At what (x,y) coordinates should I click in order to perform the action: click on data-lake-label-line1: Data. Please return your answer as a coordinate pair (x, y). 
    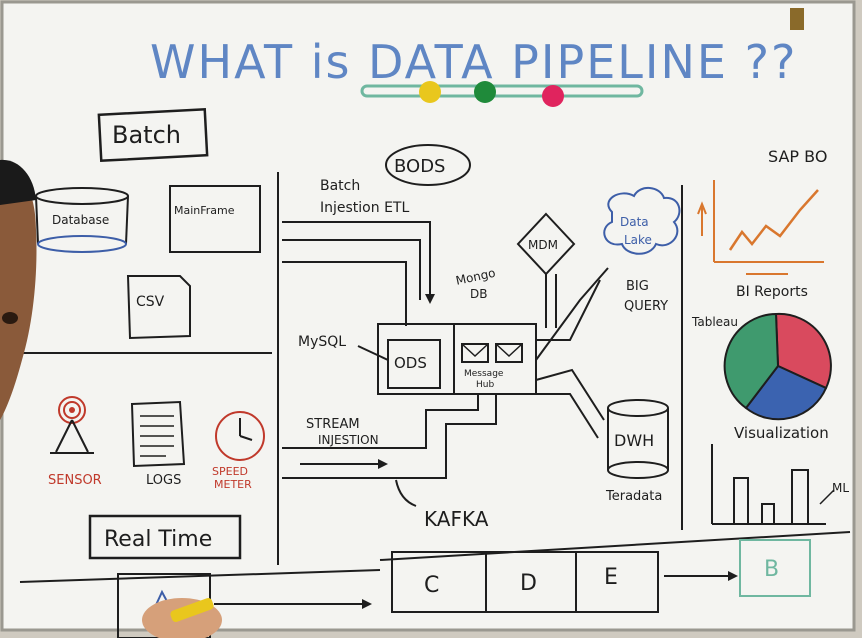
    Looking at the image, I should click on (634, 222).